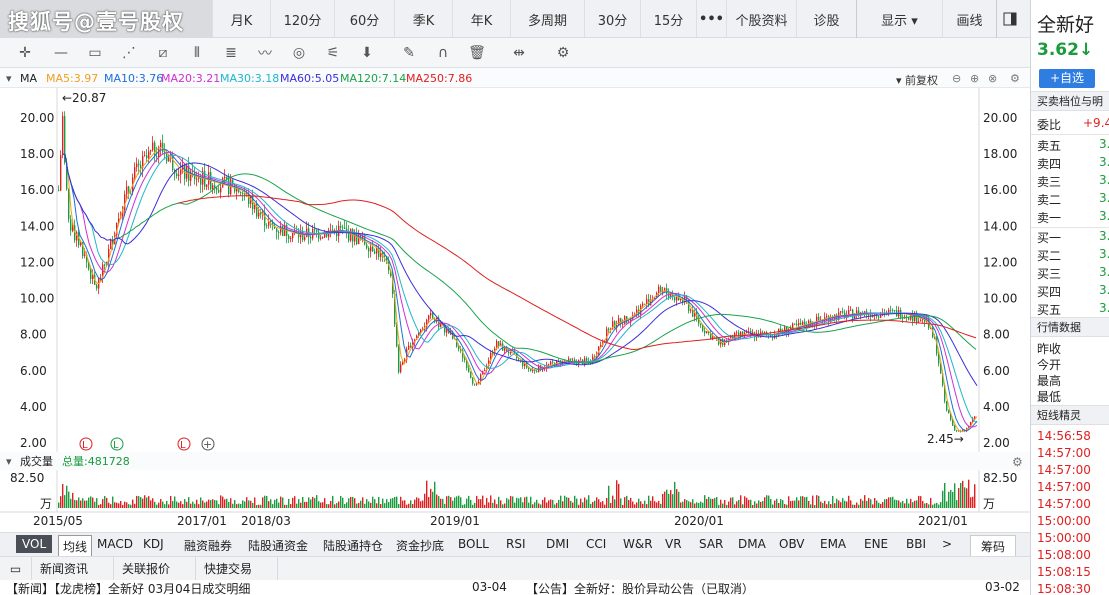 The image size is (1109, 595). What do you see at coordinates (956, 78) in the screenshot?
I see `zoom-out-icon: ⊖` at bounding box center [956, 78].